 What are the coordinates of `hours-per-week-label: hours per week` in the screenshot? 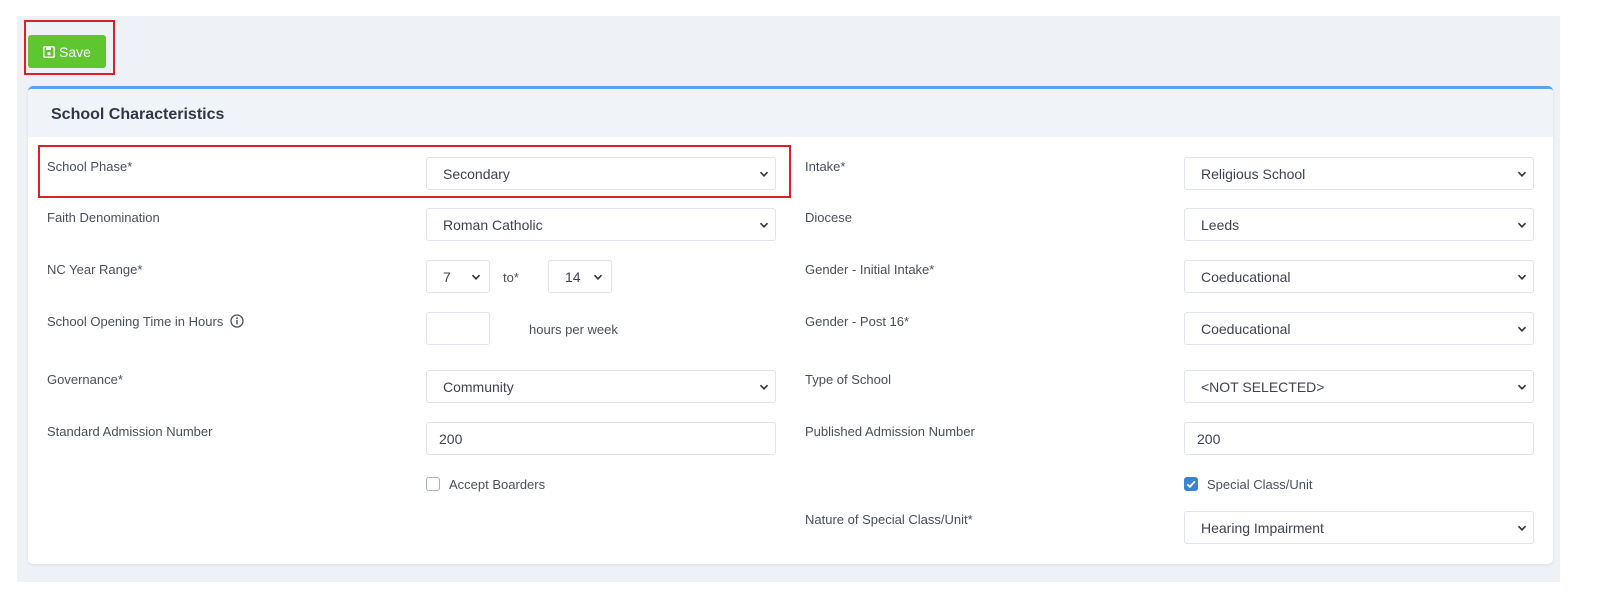 It's located at (573, 329).